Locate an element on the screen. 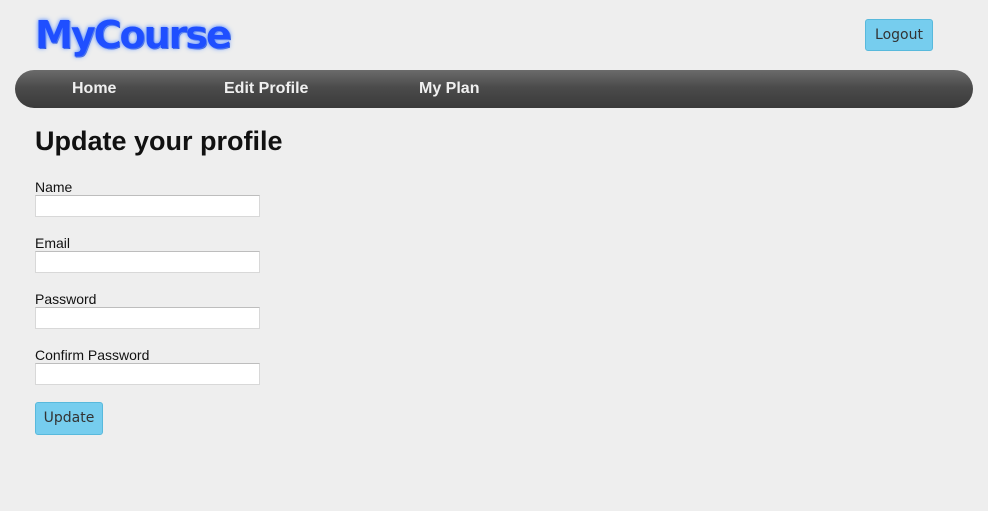 The width and height of the screenshot is (988, 511). name-field-group: Name is located at coordinates (147, 198).